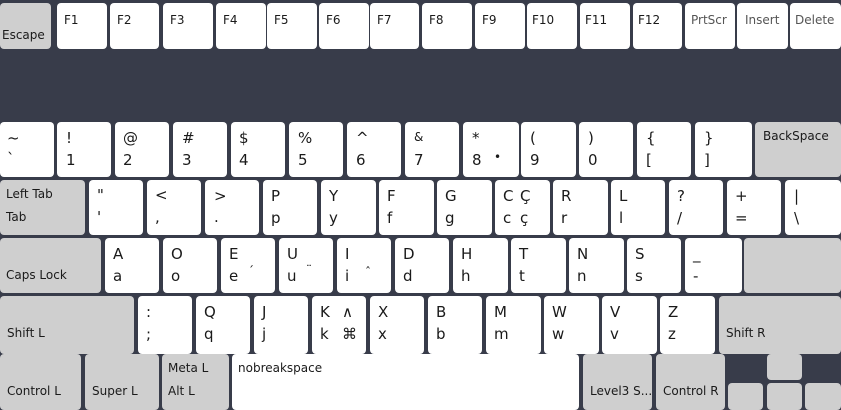 The image size is (841, 410). I want to click on key-v-label: V, so click(615, 312).